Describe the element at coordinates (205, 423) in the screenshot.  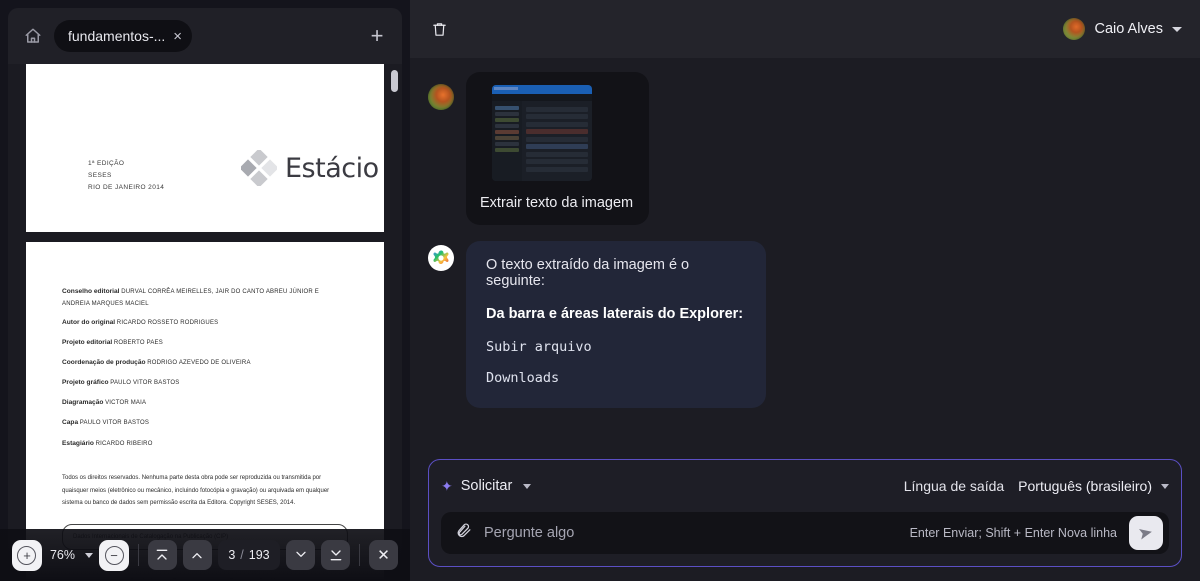
I see `credit-row: Capa PAULO VITOR BASTOS` at that location.